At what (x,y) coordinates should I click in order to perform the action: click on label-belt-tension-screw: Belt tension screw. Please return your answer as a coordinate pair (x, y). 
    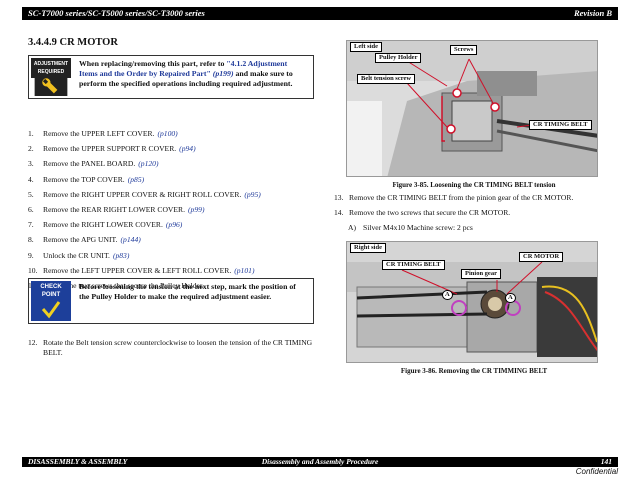
    Looking at the image, I should click on (386, 79).